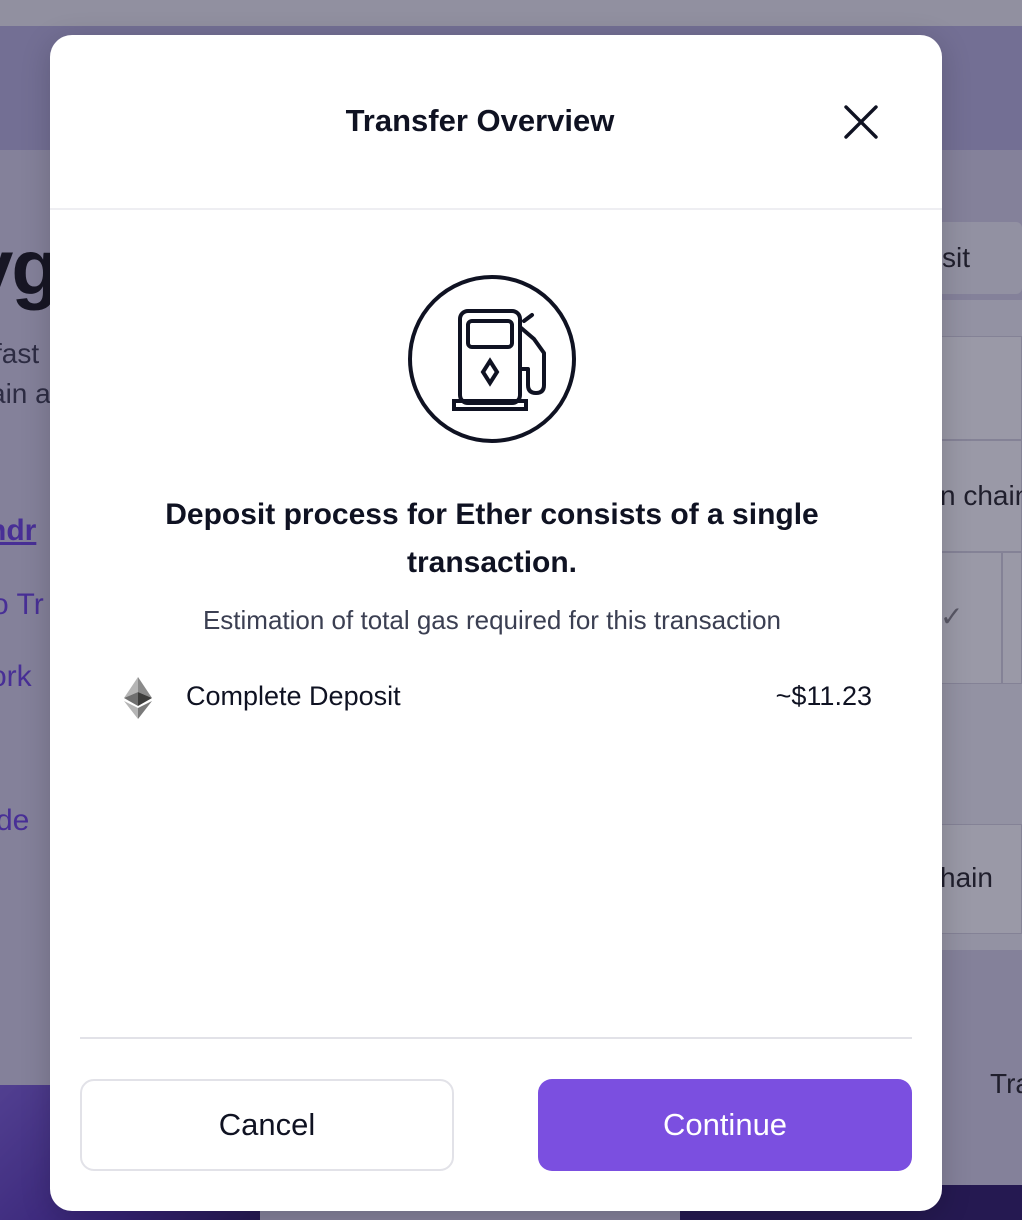 The image size is (1022, 1220). Describe the element at coordinates (138, 698) in the screenshot. I see `ethereum-icon` at that location.